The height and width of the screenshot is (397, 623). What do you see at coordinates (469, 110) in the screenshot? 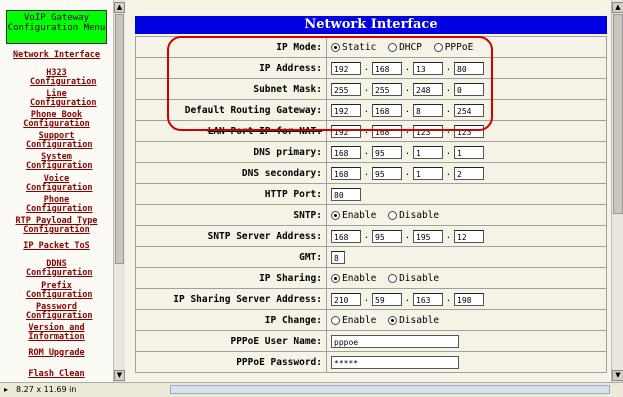
I see `gateway-octet-4: 254` at bounding box center [469, 110].